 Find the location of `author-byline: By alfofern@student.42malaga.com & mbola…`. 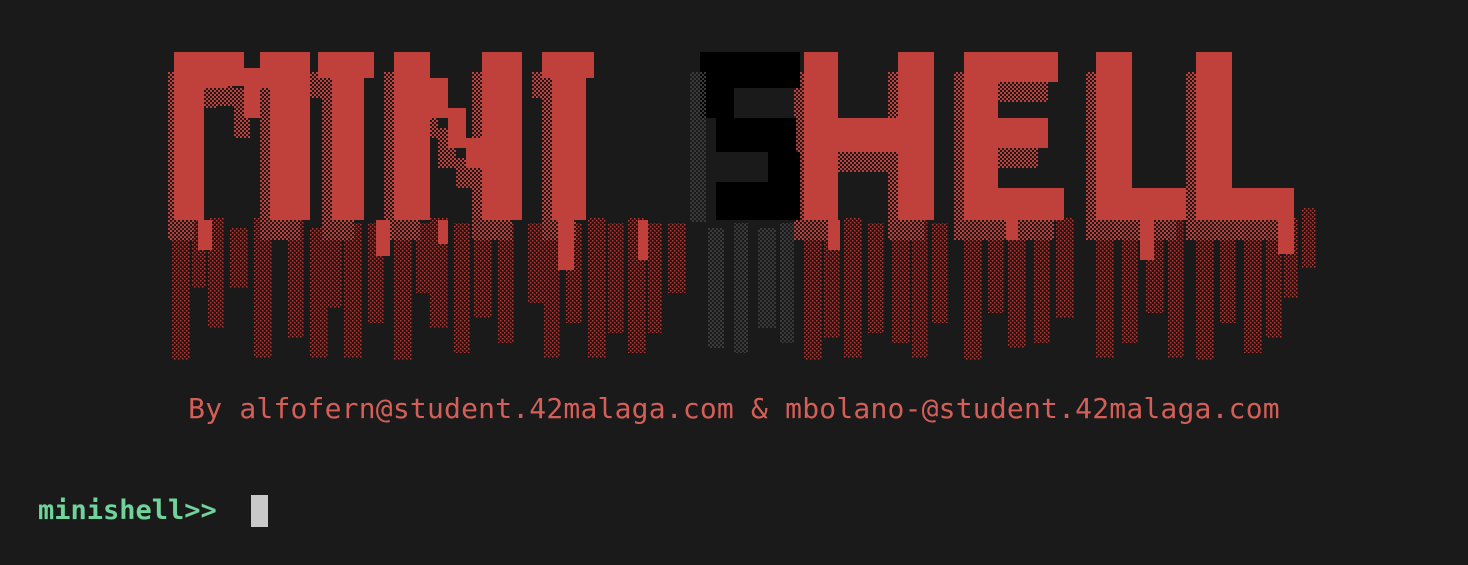

author-byline: By alfofern@student.42malaga.com & mbola… is located at coordinates (734, 408).